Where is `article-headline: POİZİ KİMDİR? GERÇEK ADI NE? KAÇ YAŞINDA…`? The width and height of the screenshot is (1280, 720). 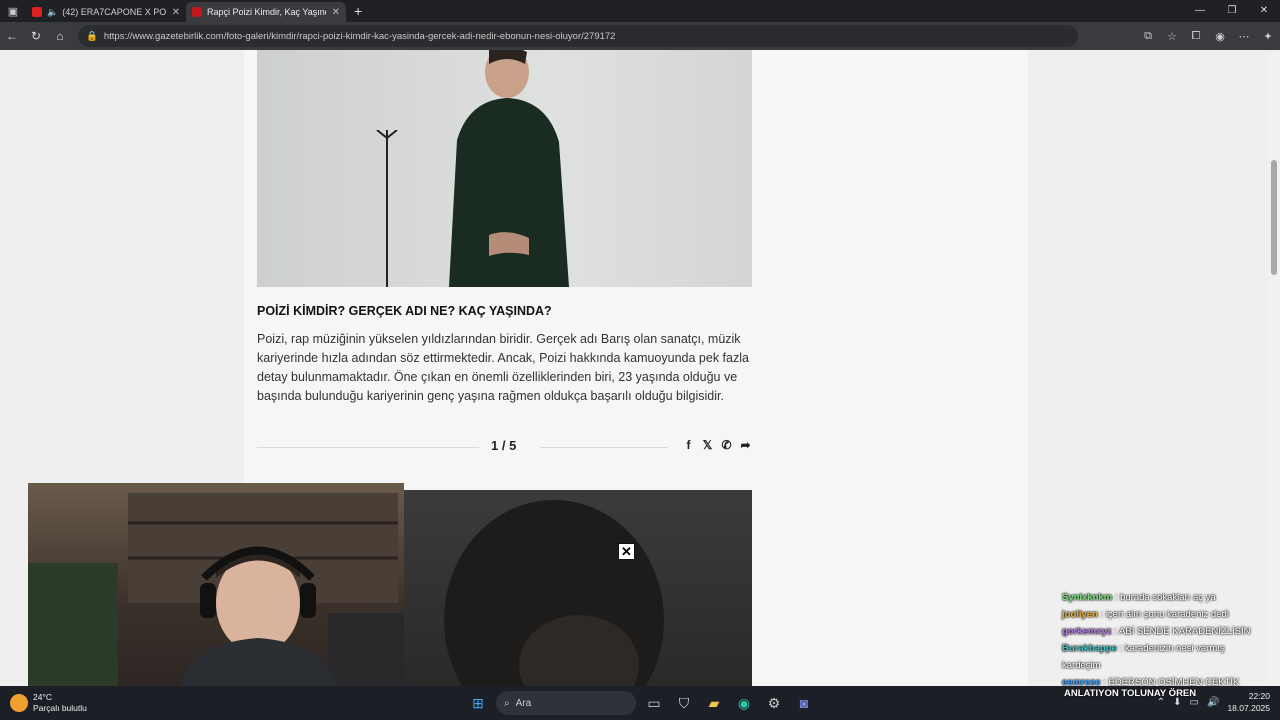 article-headline: POİZİ KİMDİR? GERÇEK ADI NE? KAÇ YAŞINDA… is located at coordinates (404, 311).